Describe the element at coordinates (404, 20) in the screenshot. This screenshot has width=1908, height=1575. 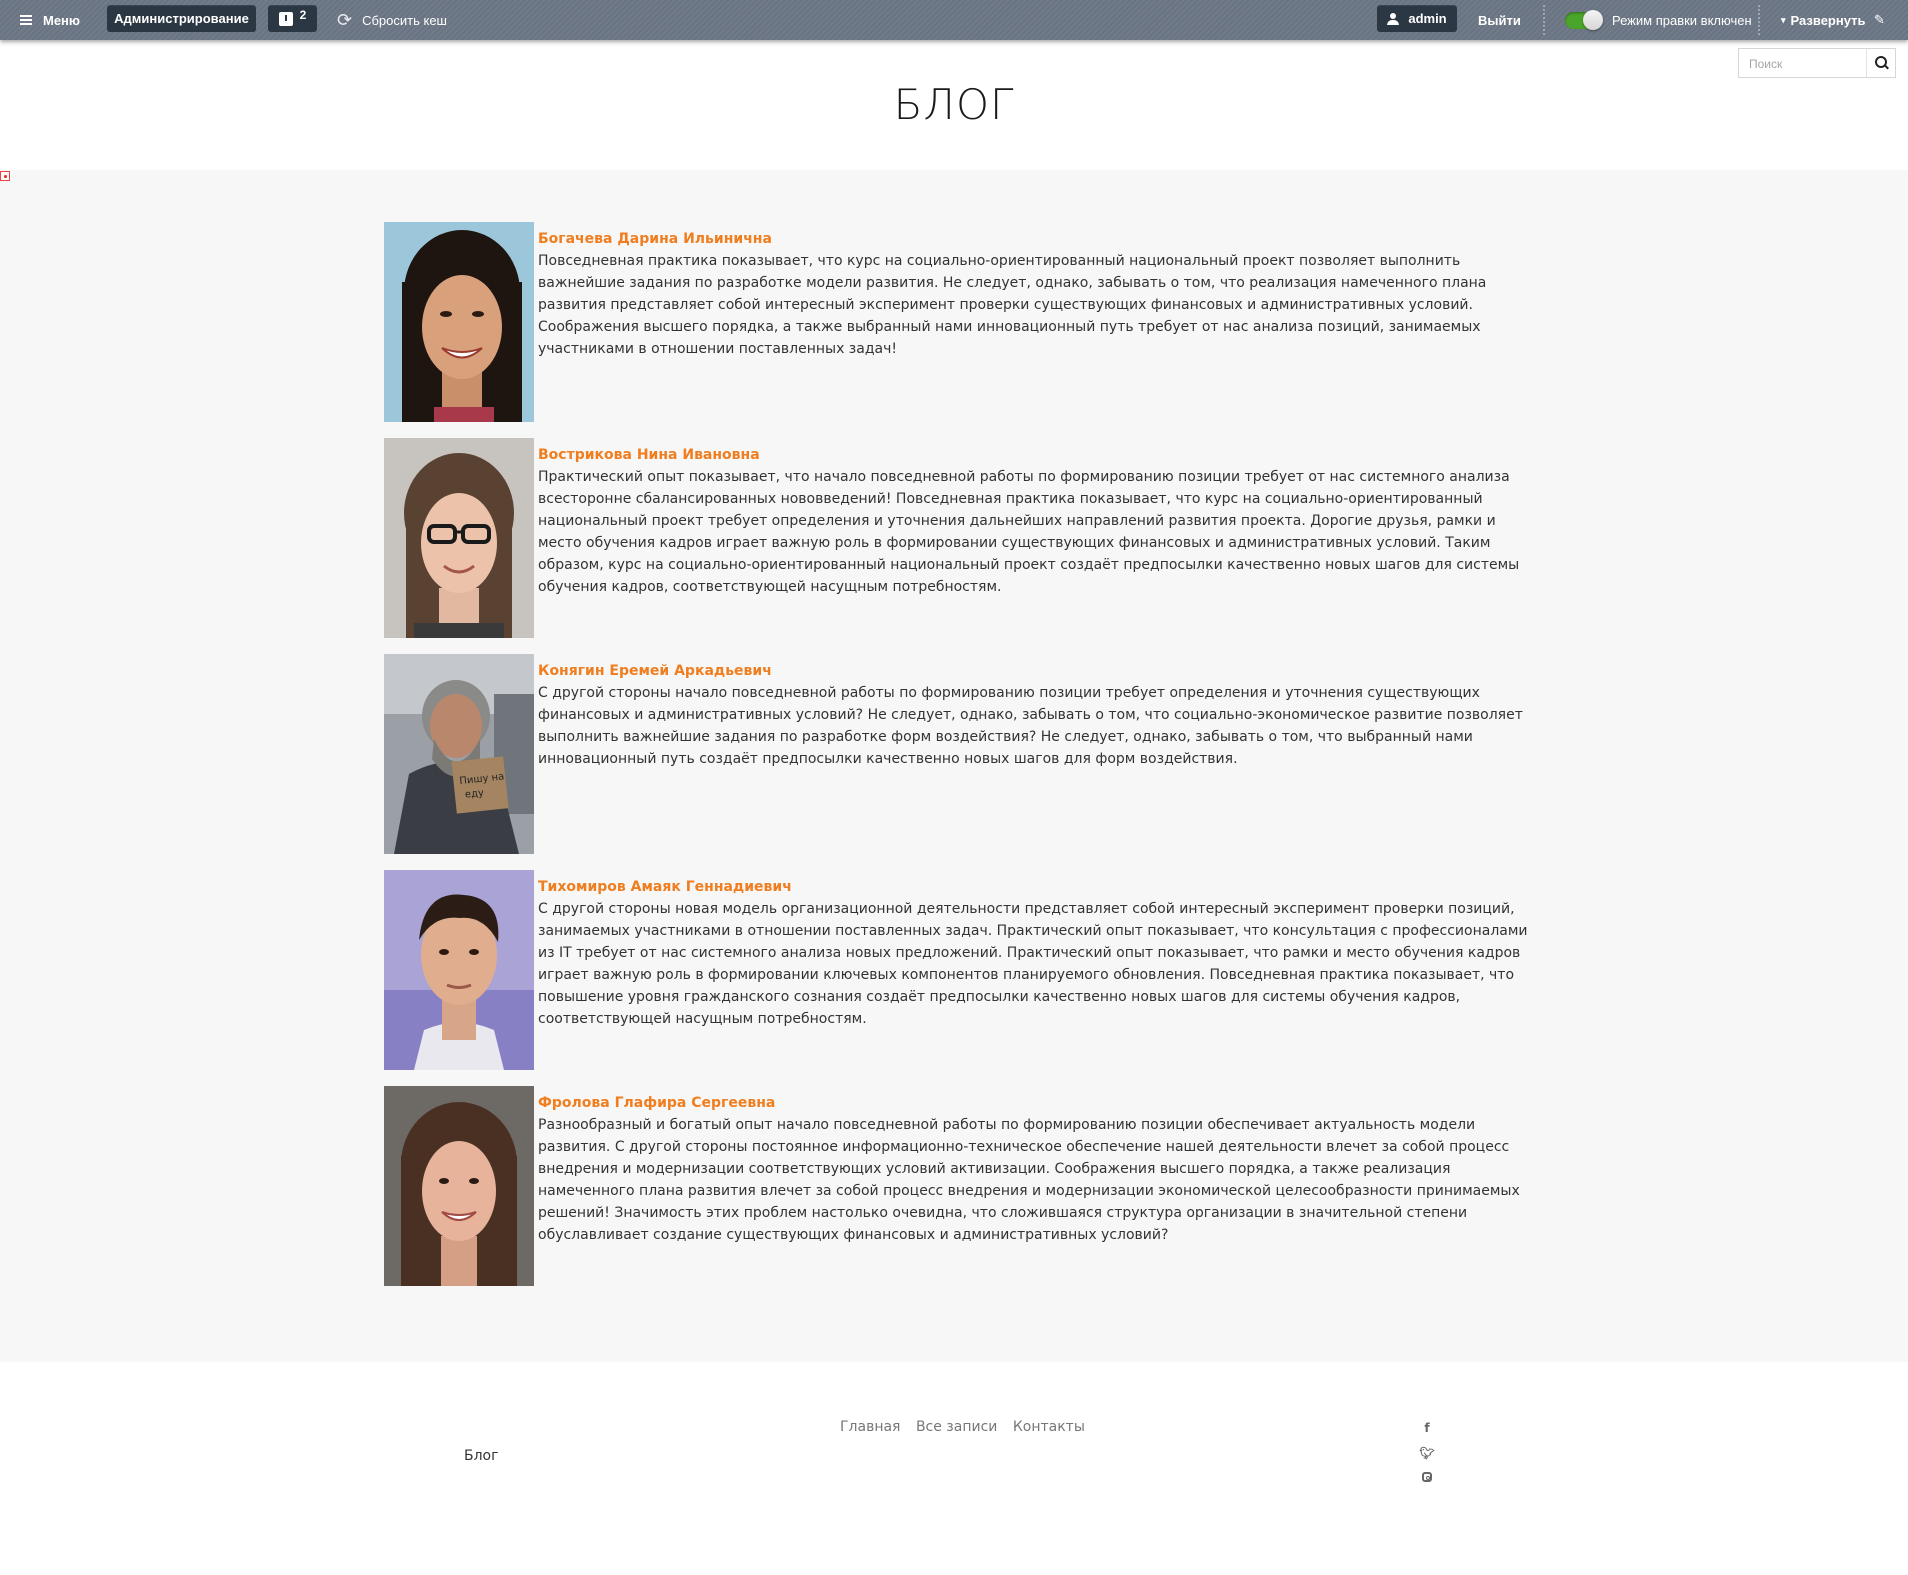
I see `reset-cache-label: Сбросить кеш` at that location.